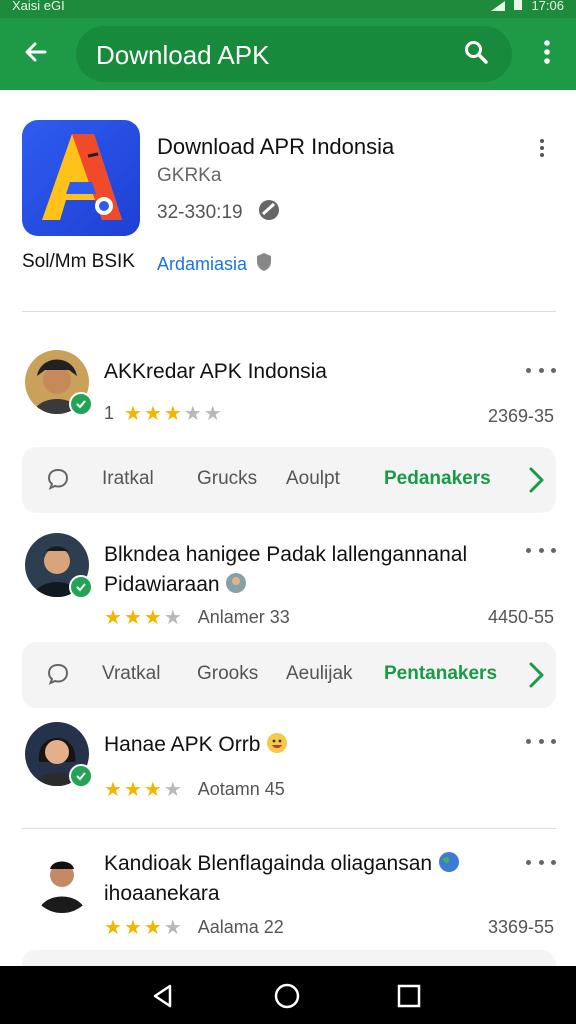  I want to click on action-item: Grooks, so click(227, 674).